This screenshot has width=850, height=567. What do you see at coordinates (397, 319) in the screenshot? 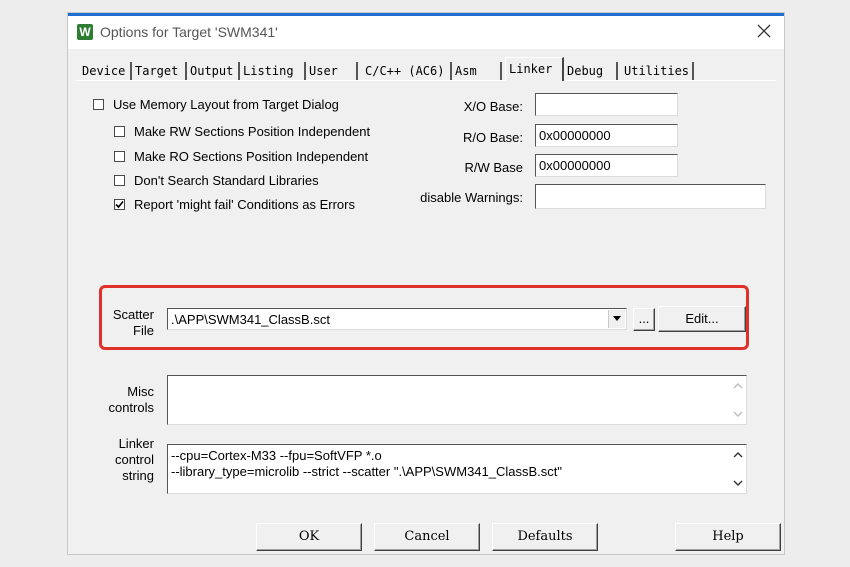
I see `scatter-file-combo: .\APP\SWM341_ClassB.sct` at bounding box center [397, 319].